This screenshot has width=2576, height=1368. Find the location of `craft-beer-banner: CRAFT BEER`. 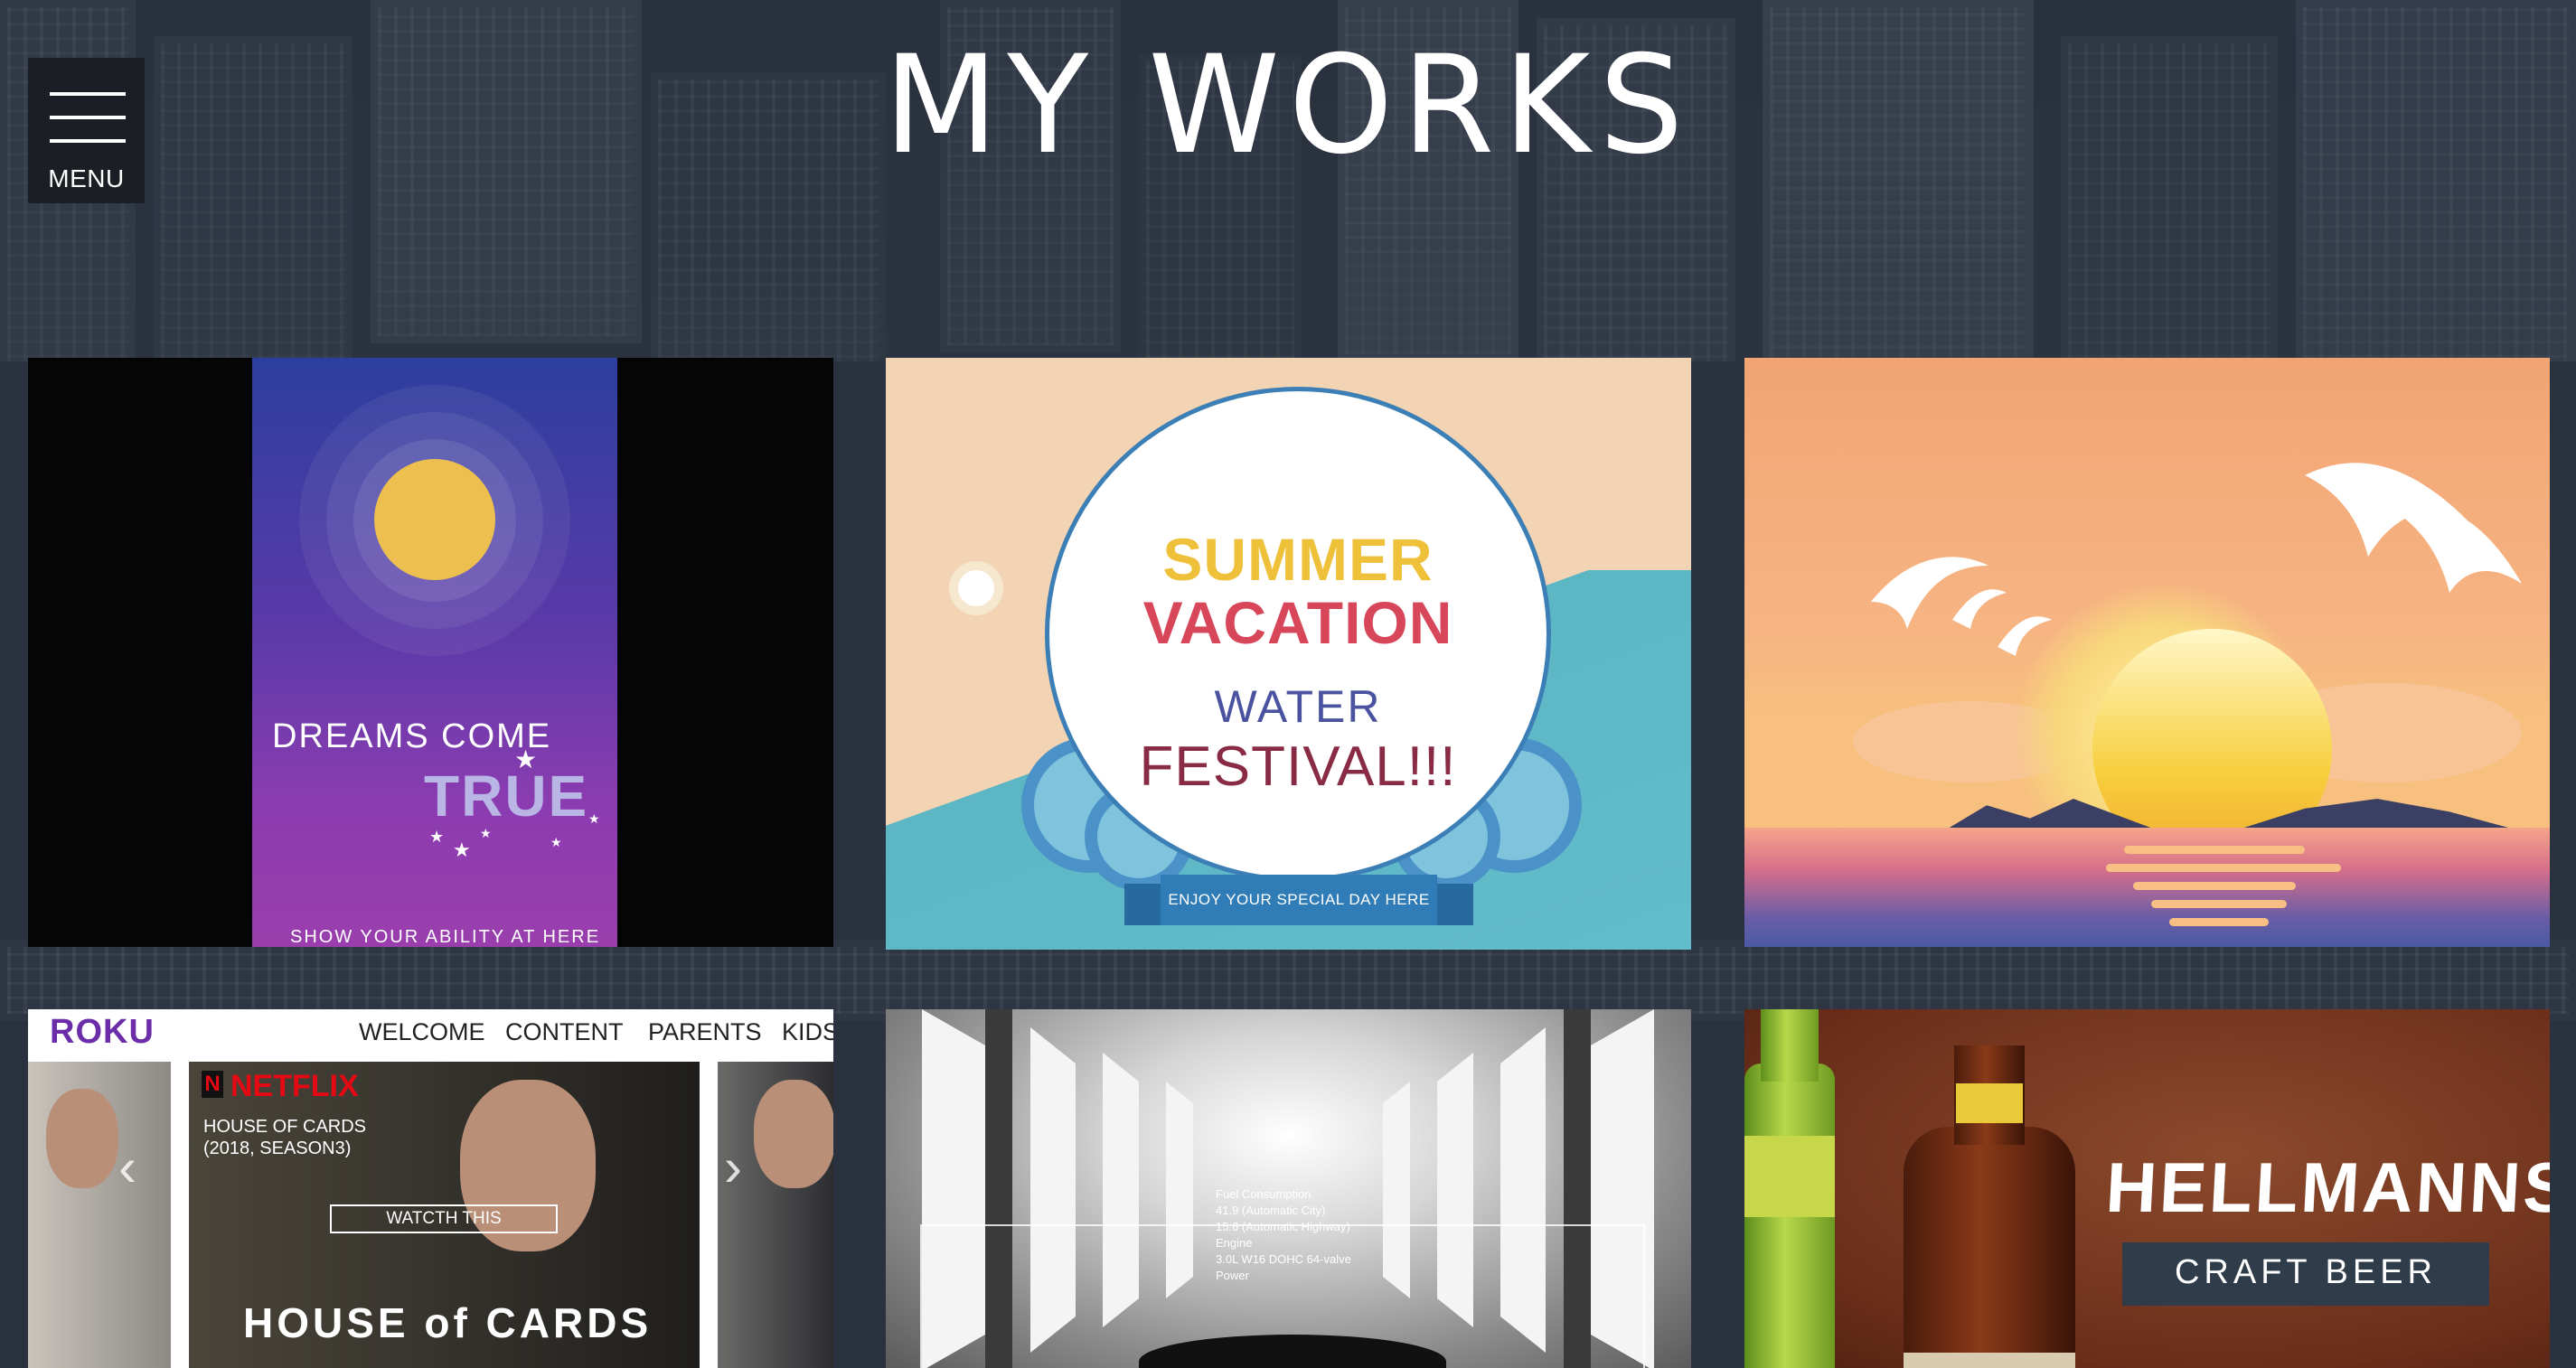

craft-beer-banner: CRAFT BEER is located at coordinates (2306, 1274).